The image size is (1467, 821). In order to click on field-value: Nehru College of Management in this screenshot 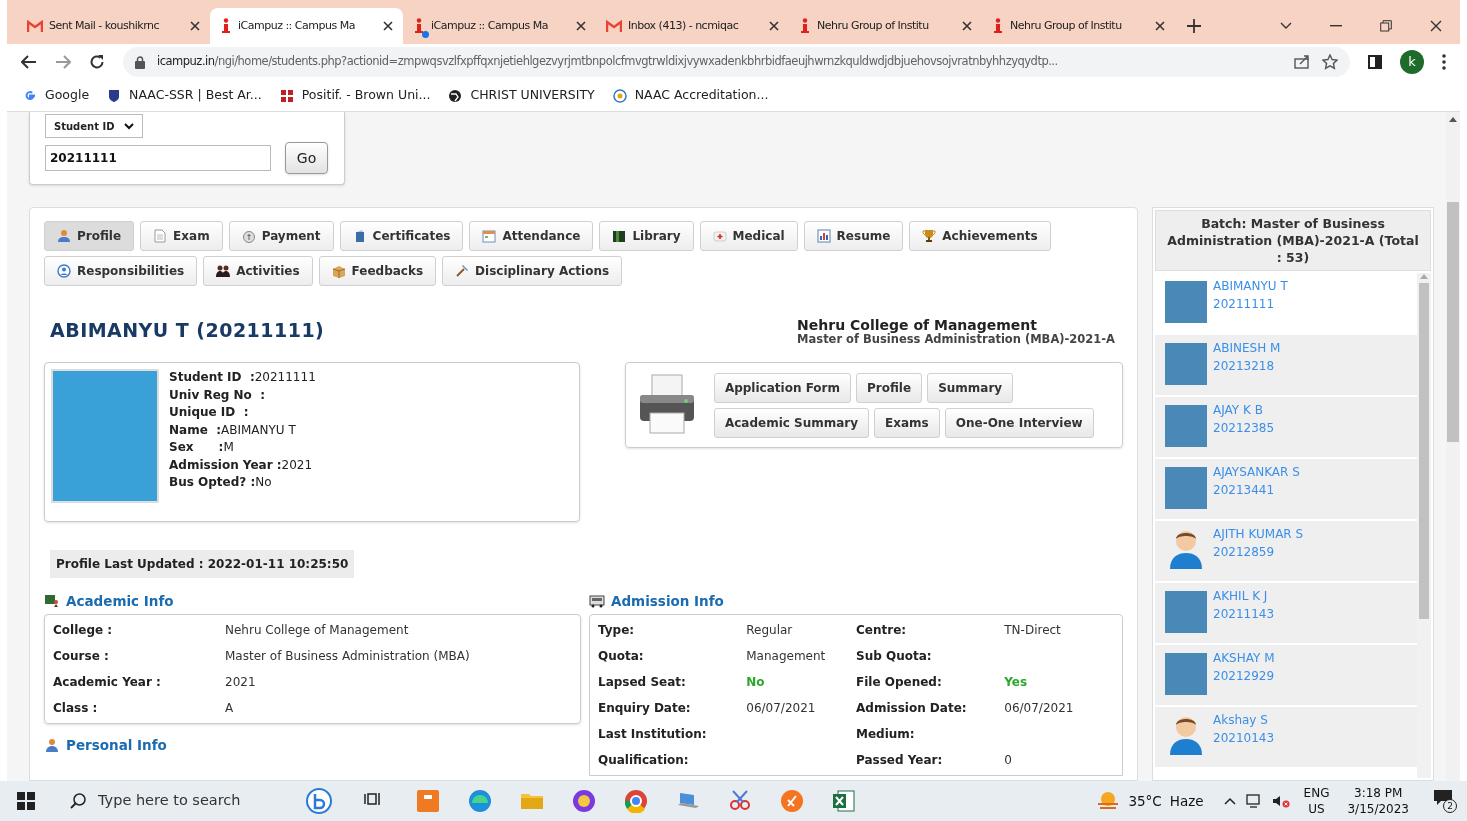, I will do `click(317, 630)`.